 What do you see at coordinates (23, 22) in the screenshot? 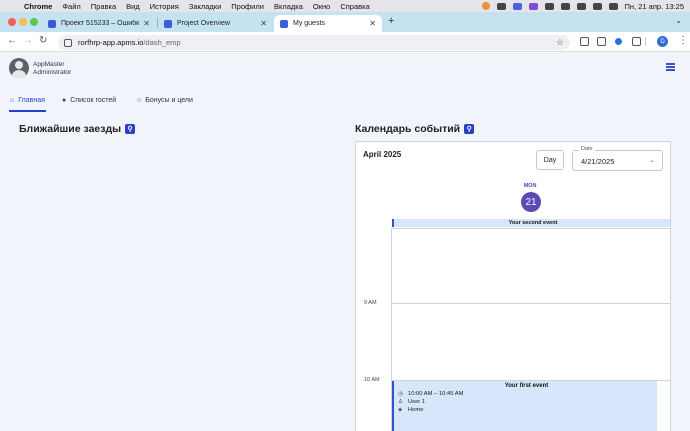
I see `window-minimize-icon` at bounding box center [23, 22].